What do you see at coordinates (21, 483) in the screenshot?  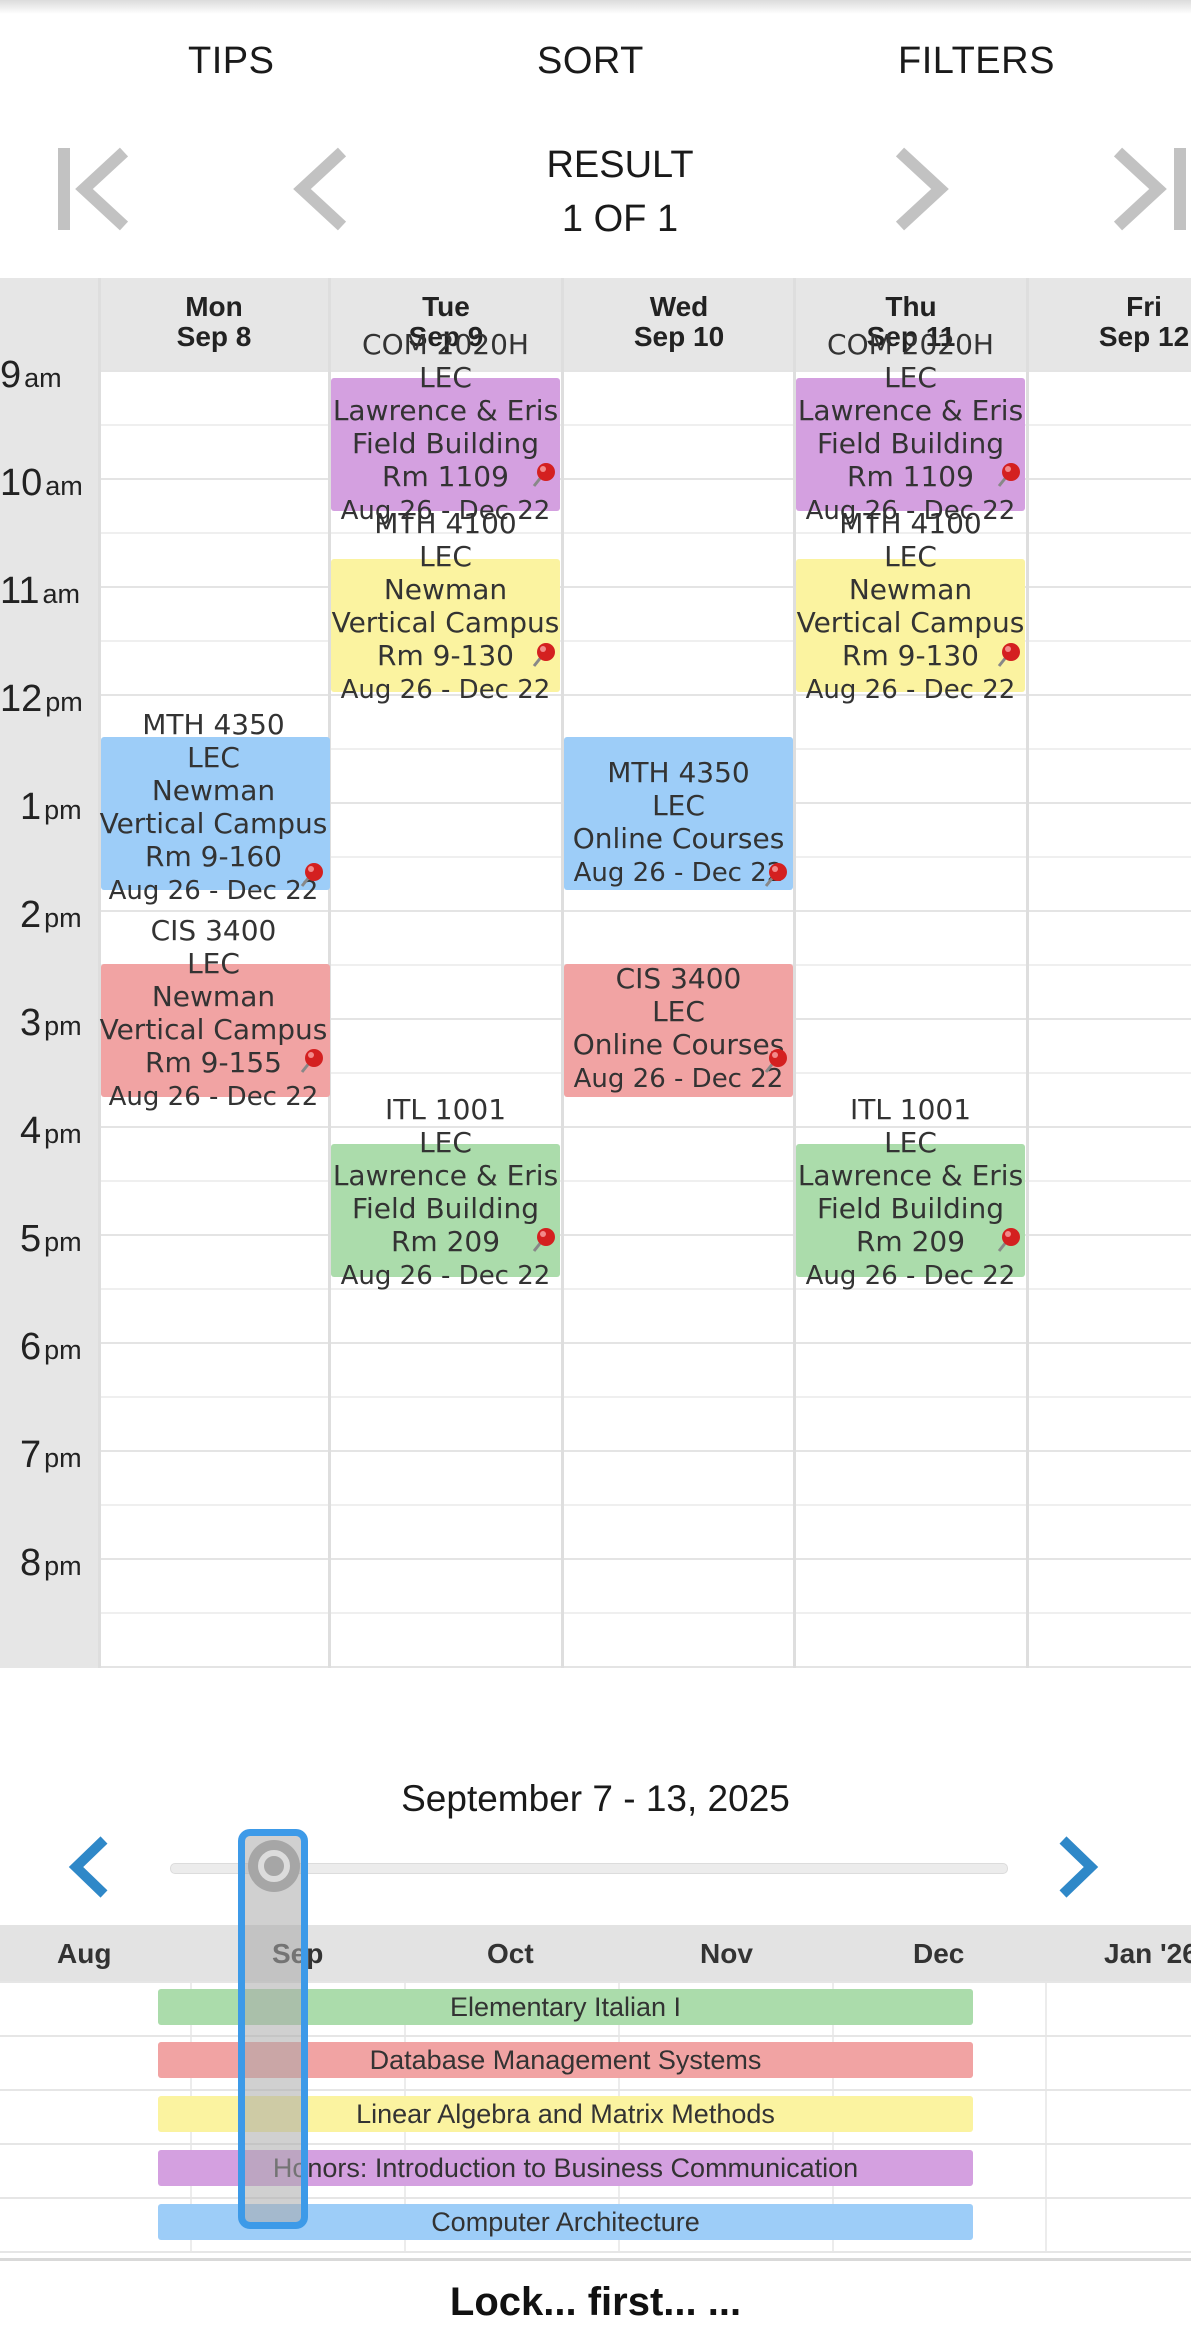 I see `time-hour: 10` at bounding box center [21, 483].